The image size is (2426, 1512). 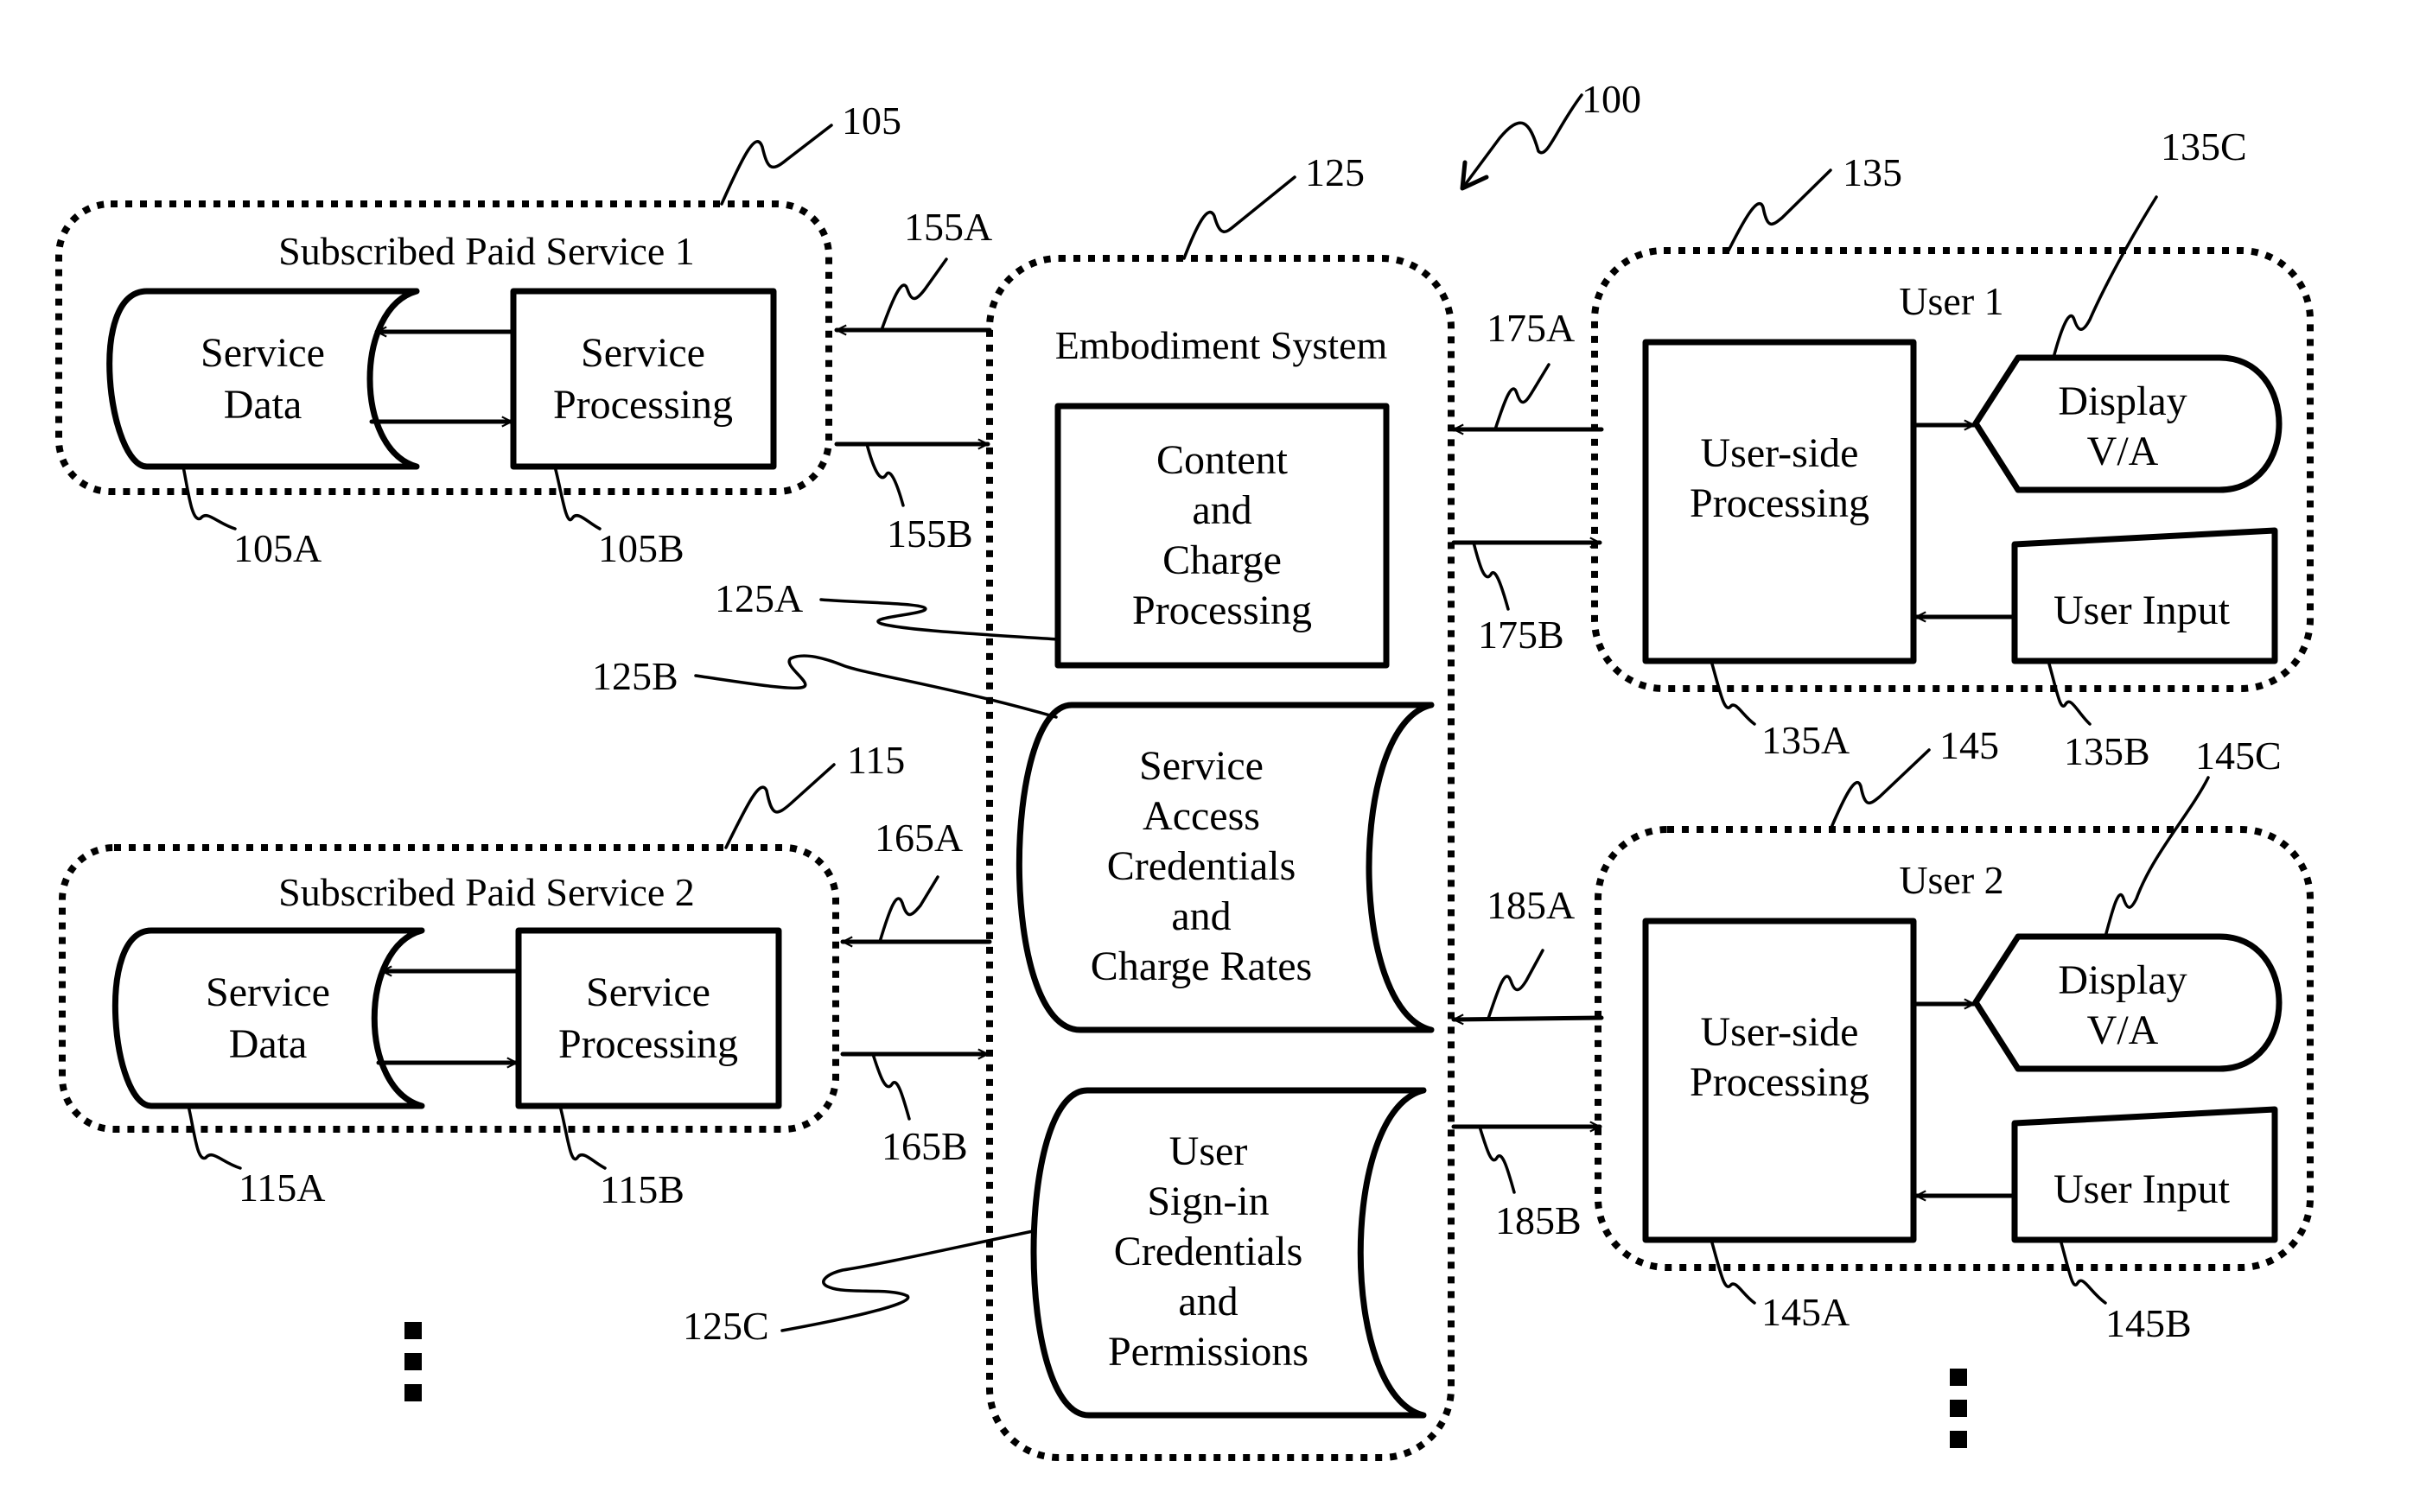 I want to click on service-1-data-store, so click(x=263, y=379).